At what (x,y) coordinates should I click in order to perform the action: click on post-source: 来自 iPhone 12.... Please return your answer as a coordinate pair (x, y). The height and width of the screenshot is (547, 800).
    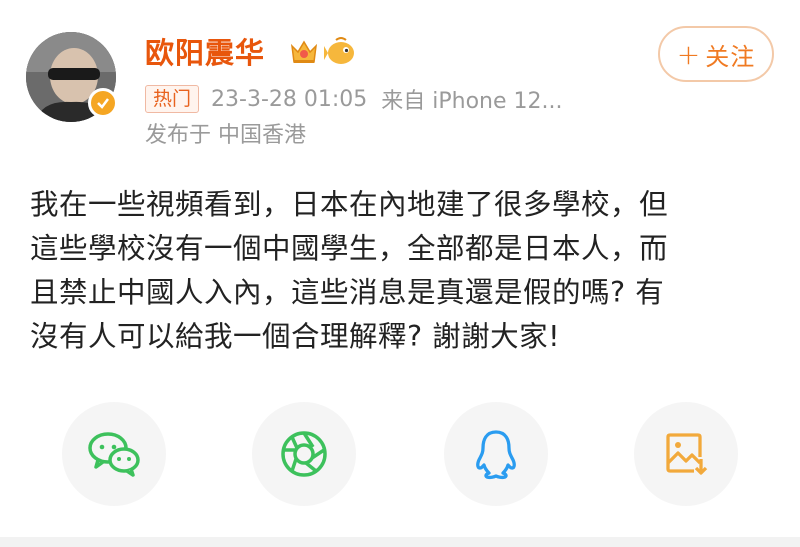
    Looking at the image, I should click on (472, 101).